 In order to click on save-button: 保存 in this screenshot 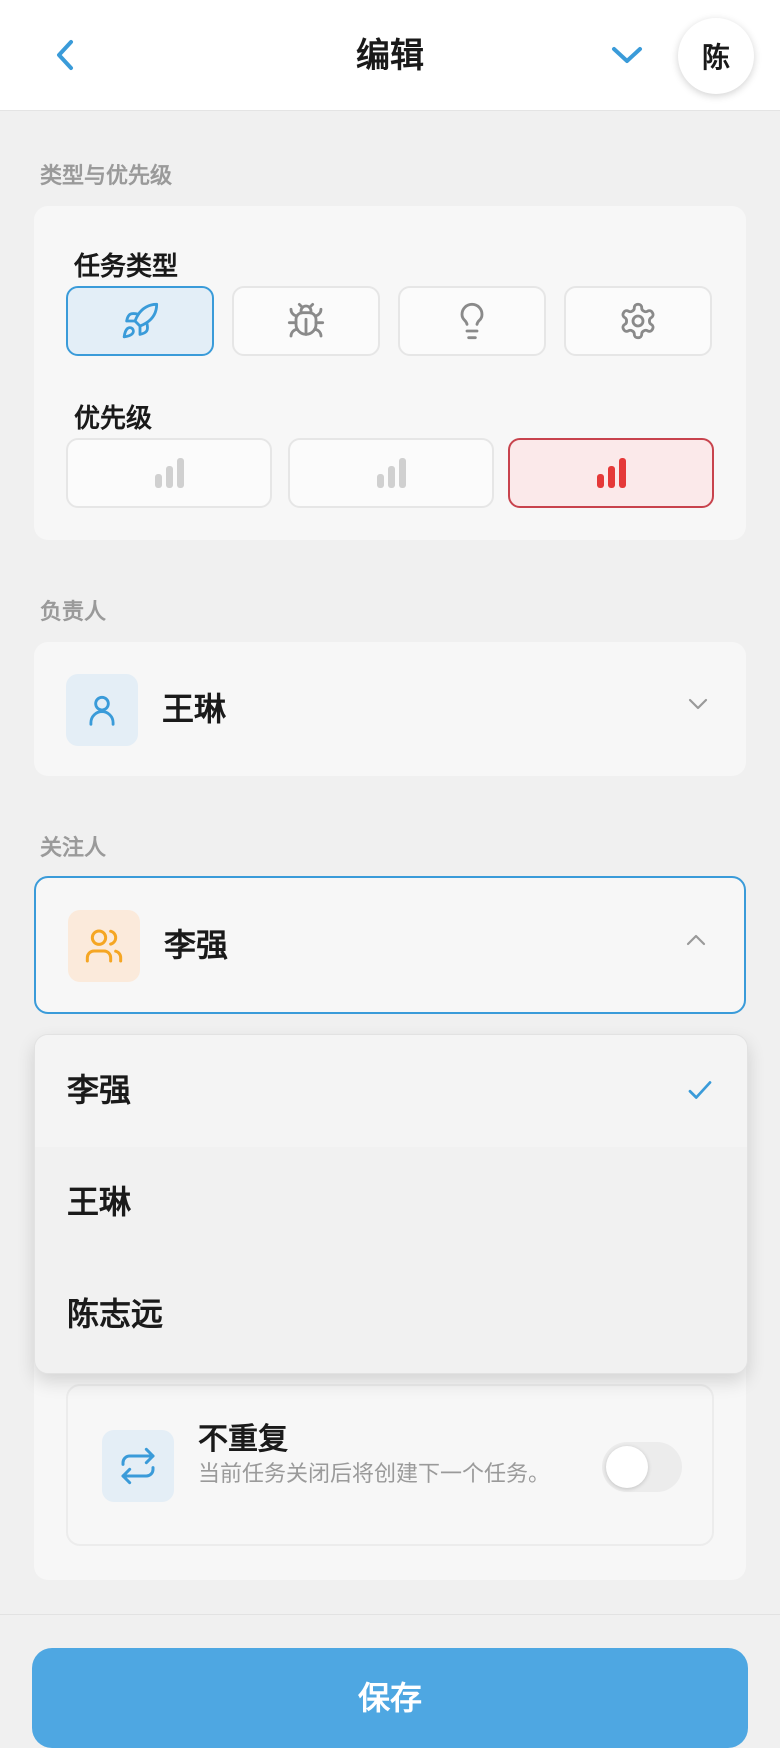, I will do `click(390, 1698)`.